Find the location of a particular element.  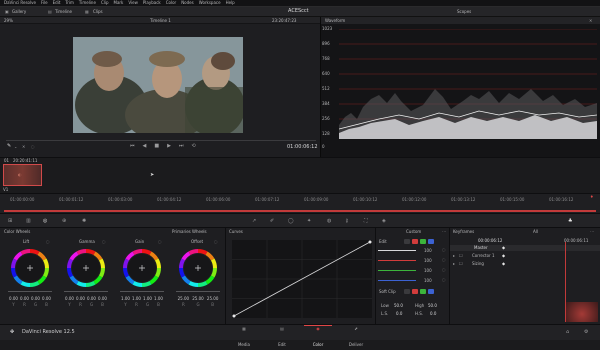

menu-item: Nodes is located at coordinates (187, 3).